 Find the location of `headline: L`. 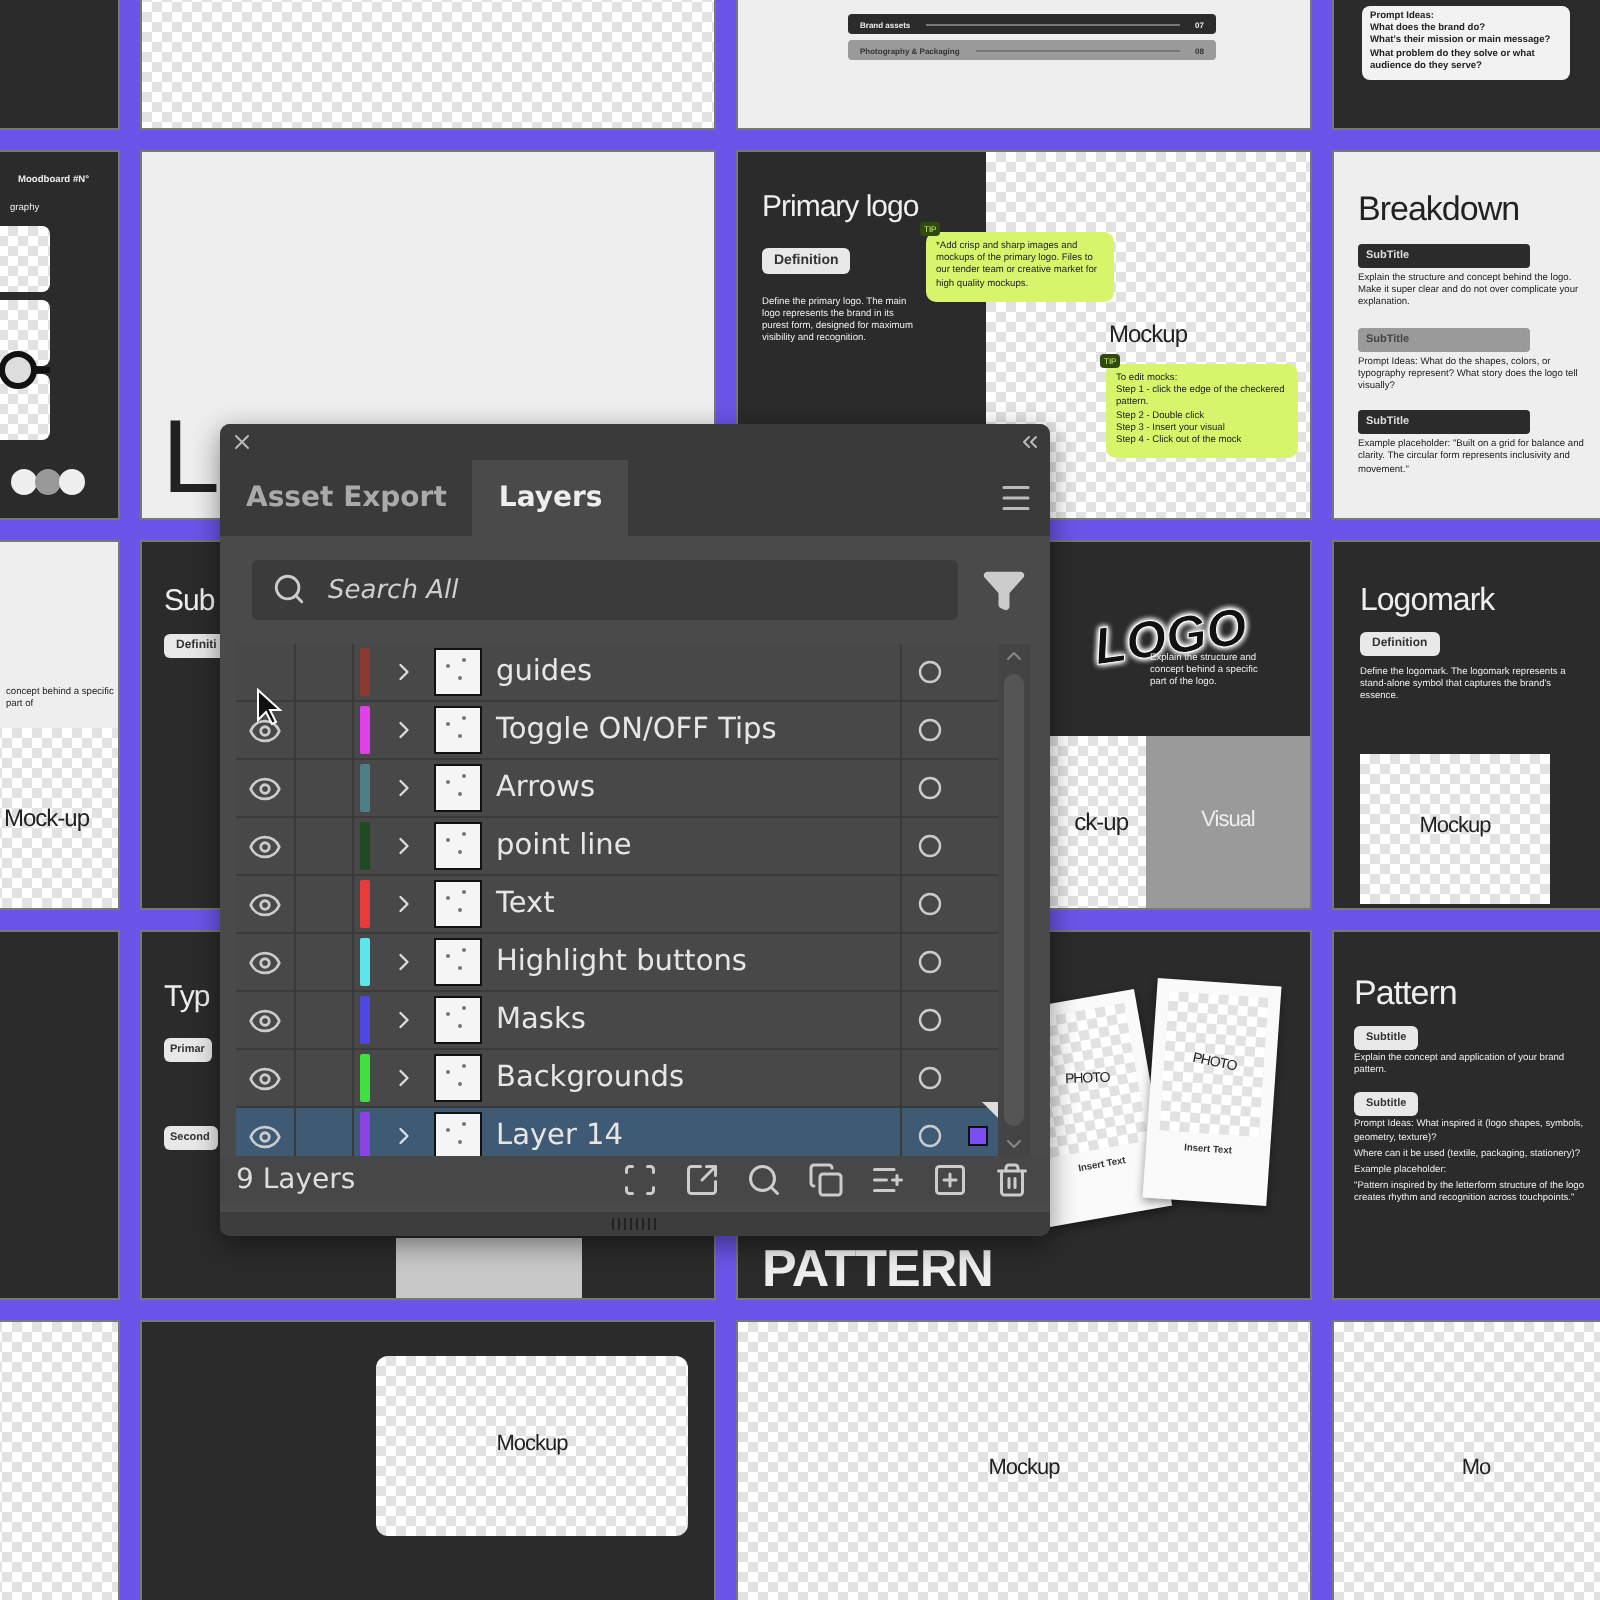

headline: L is located at coordinates (190, 459).